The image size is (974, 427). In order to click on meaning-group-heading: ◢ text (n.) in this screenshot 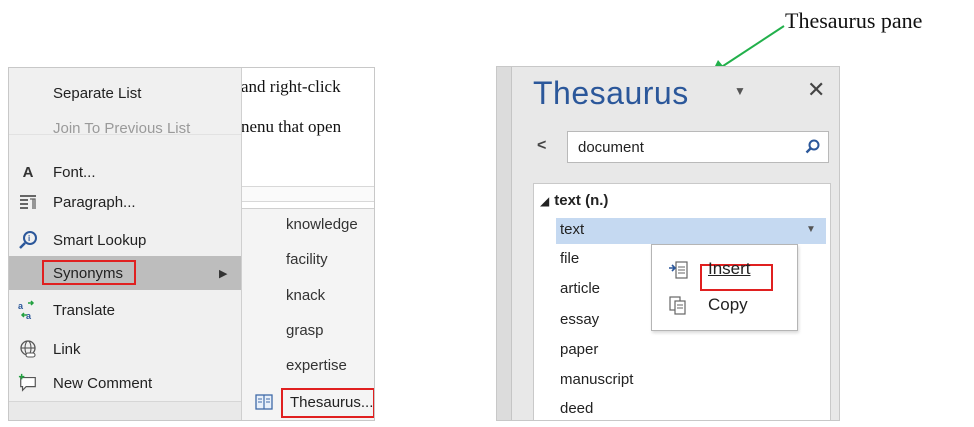, I will do `click(574, 200)`.